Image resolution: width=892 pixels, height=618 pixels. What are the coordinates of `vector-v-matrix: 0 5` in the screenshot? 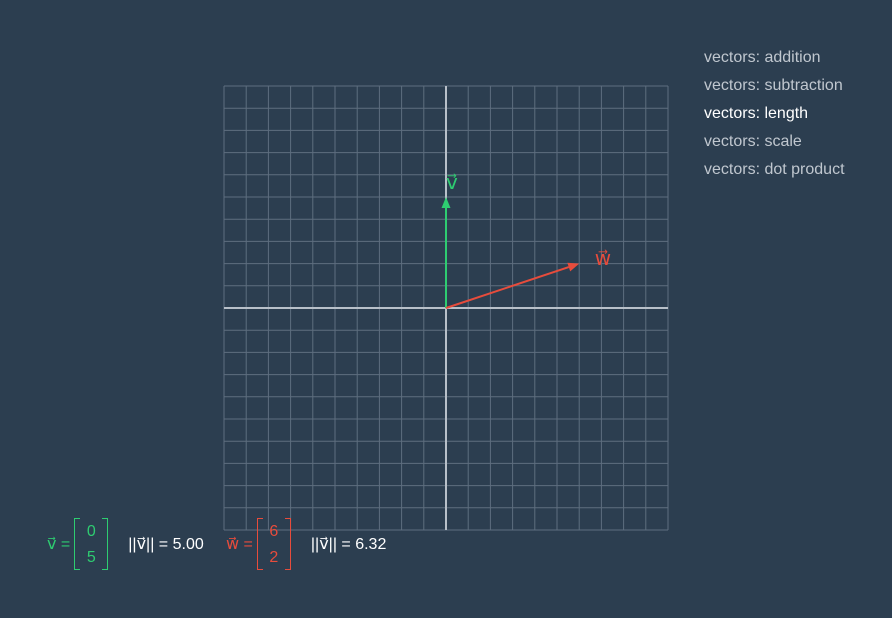 It's located at (91, 544).